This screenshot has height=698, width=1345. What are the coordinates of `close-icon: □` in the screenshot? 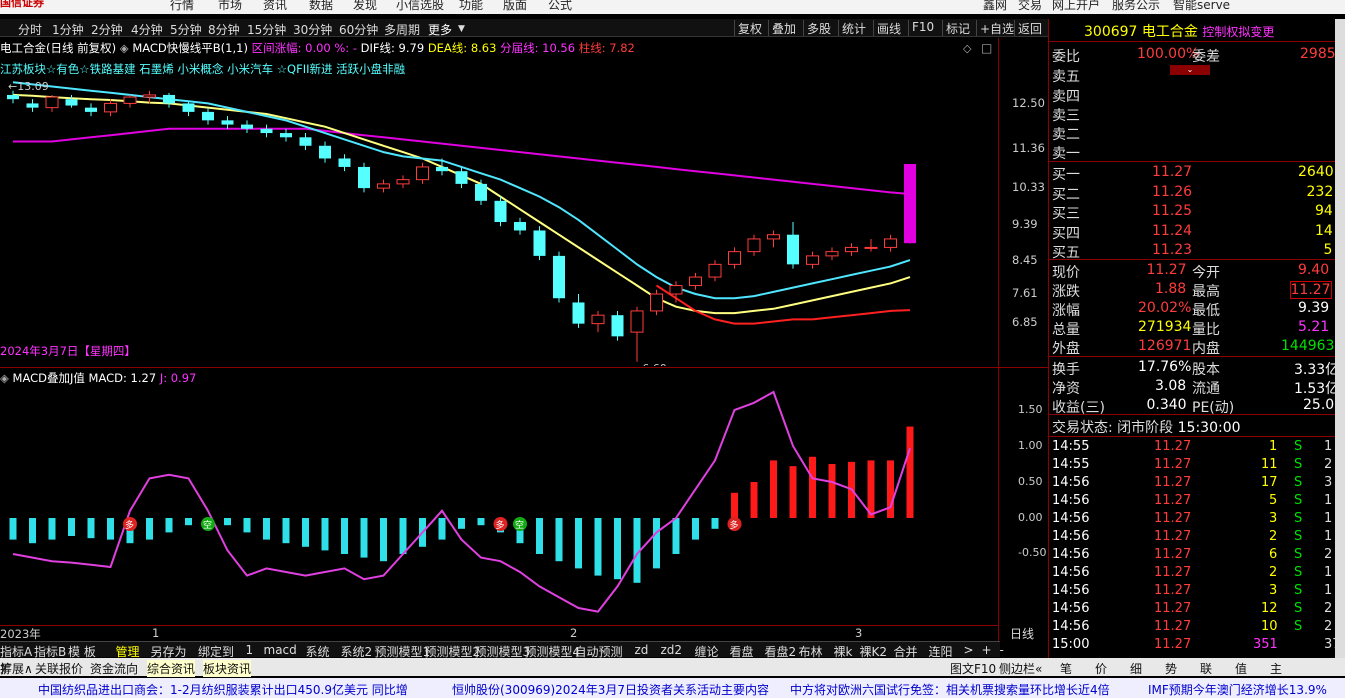 It's located at (986, 48).